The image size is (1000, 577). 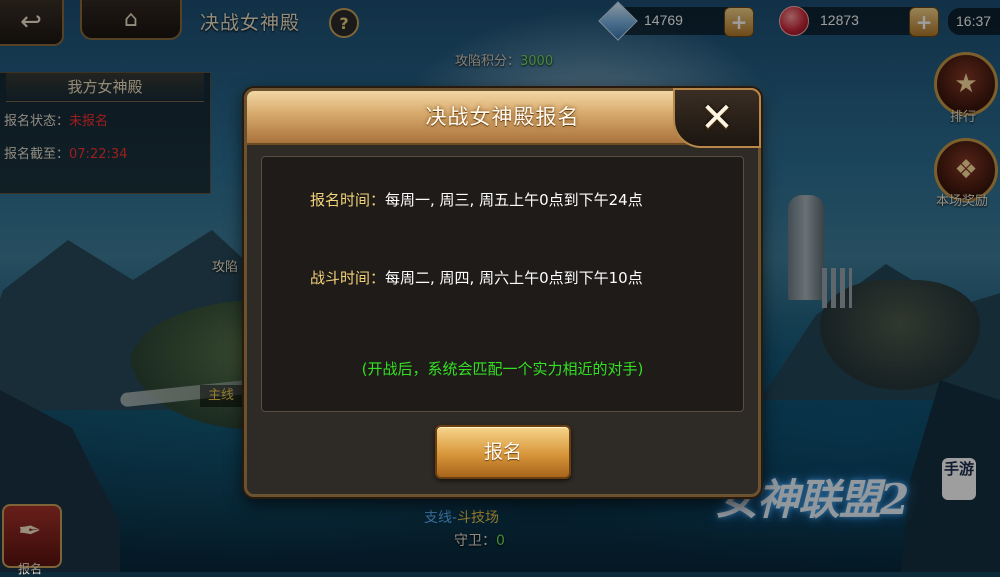 What do you see at coordinates (503, 452) in the screenshot?
I see `signup-button: 报名` at bounding box center [503, 452].